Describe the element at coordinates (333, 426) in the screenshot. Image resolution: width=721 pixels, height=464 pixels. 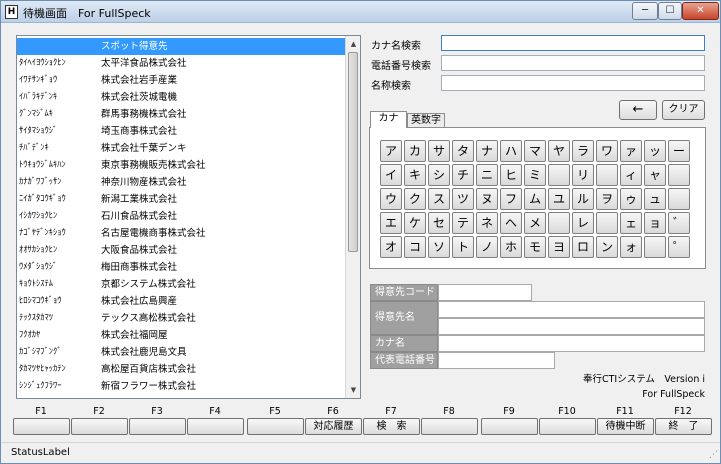
I see `function-key-button-f6: 対応履歴` at that location.